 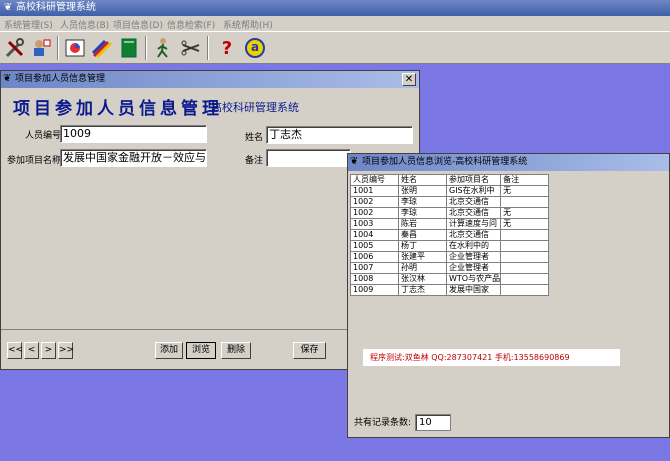 I want to click on table-row: 1002 李琼 北京交通信, so click(x=450, y=202).